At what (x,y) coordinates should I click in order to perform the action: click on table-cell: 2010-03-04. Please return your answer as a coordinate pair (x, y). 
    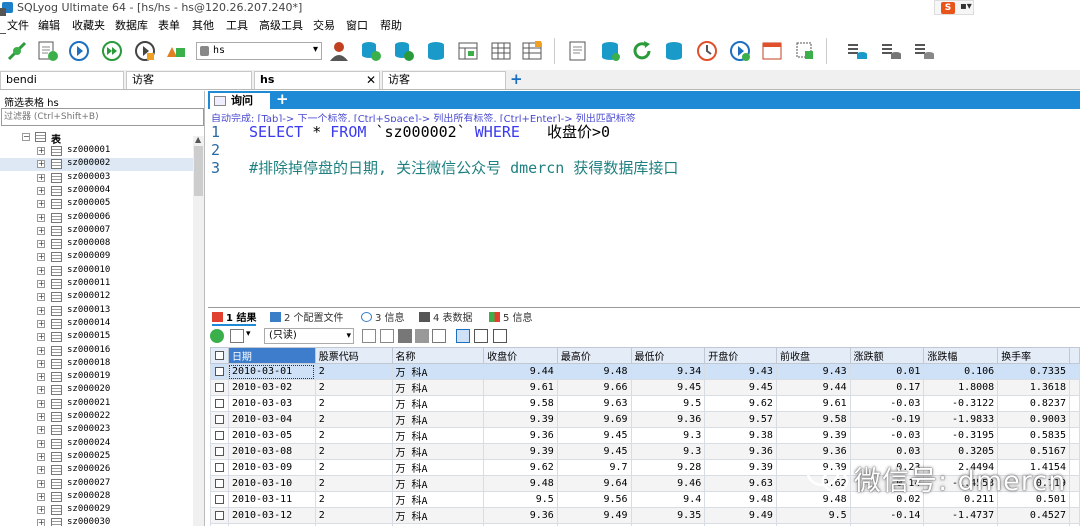
    Looking at the image, I should click on (271, 419).